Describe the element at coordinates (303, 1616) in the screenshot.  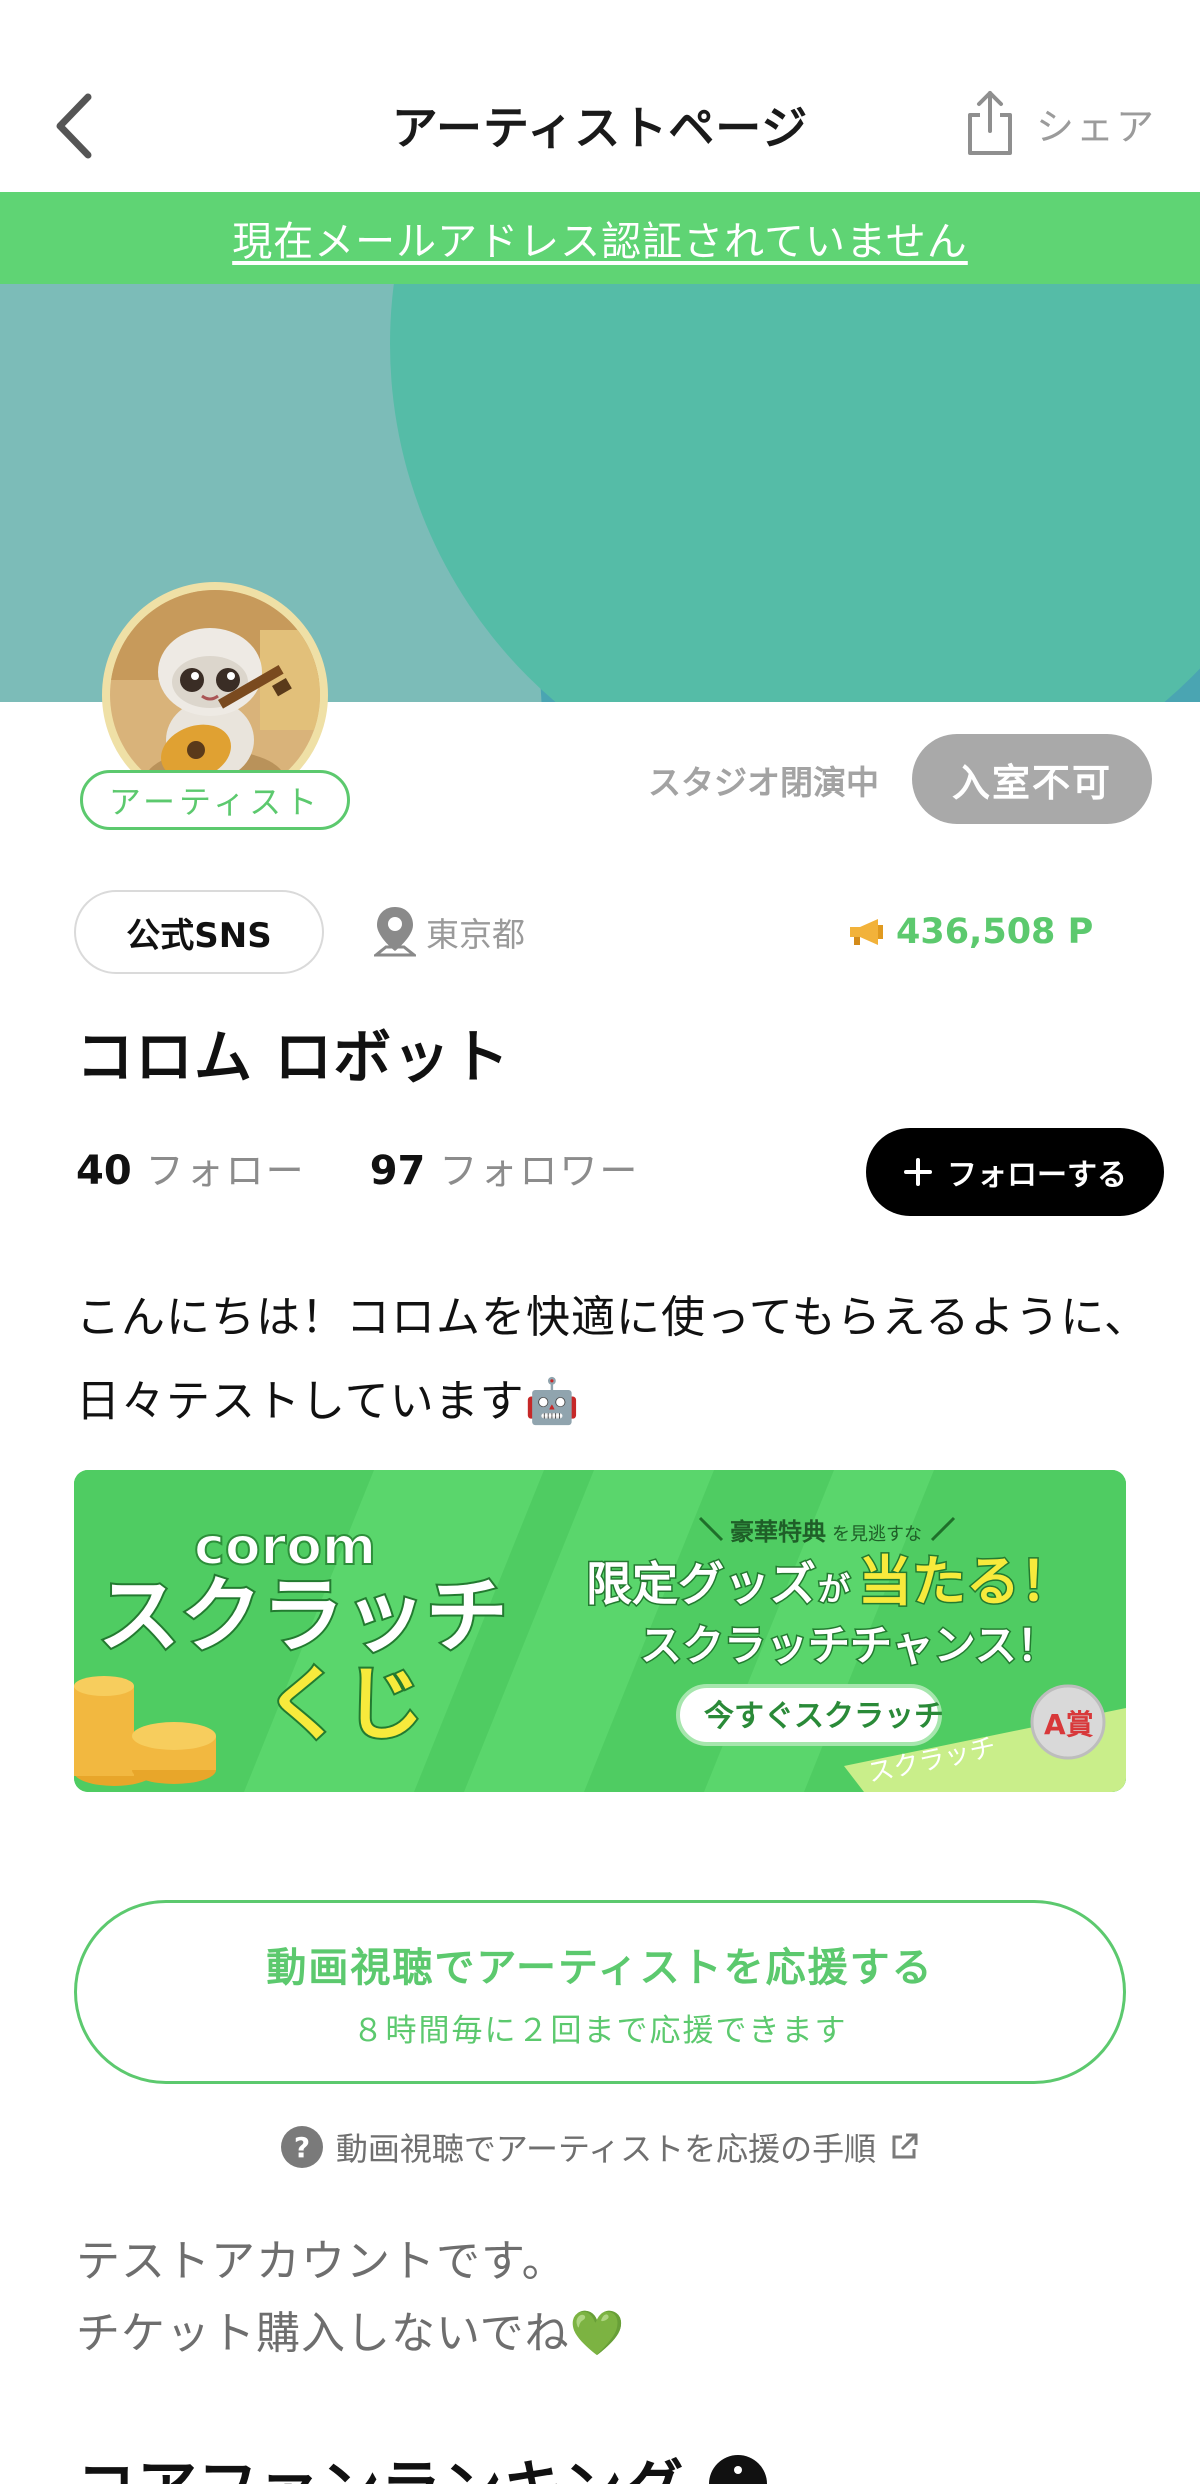
I see `scratch-title-line1: スクラッチ` at that location.